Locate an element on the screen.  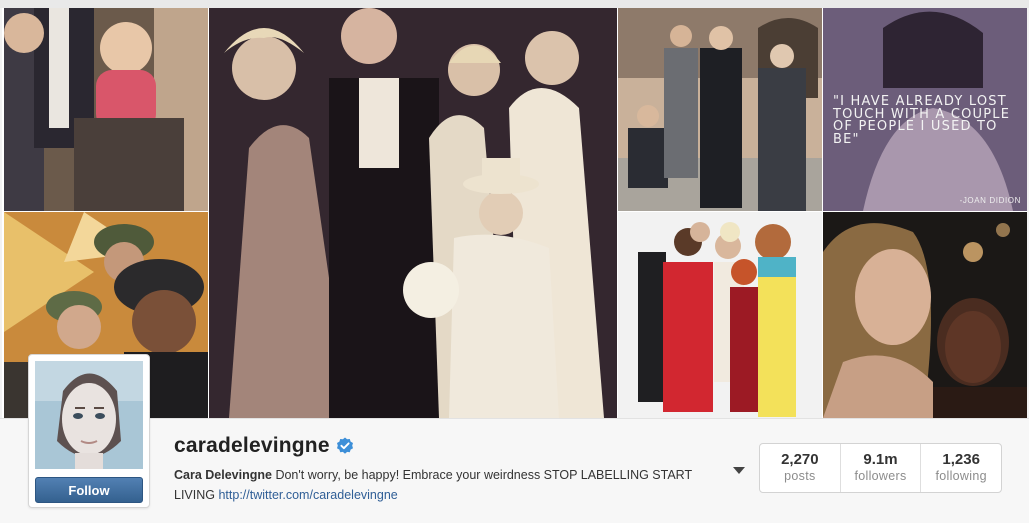
stat-followers-value: 9.1m is located at coordinates (880, 459).